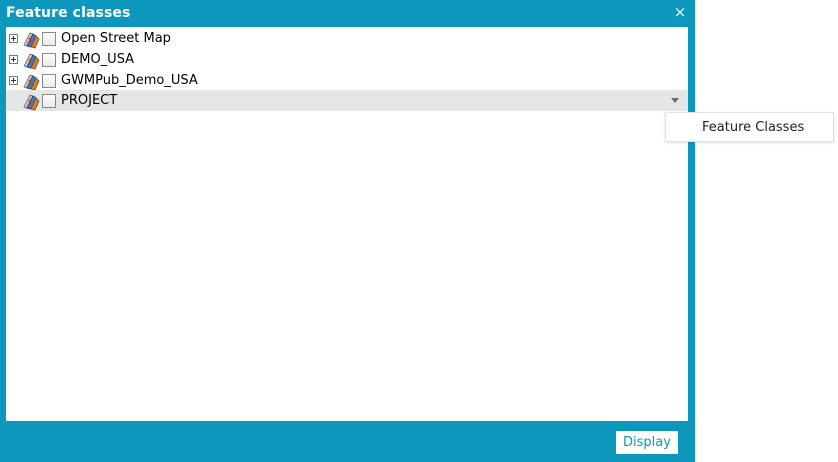  Describe the element at coordinates (347, 38) in the screenshot. I see `tree-item-open-street-map: Open Street Map` at that location.